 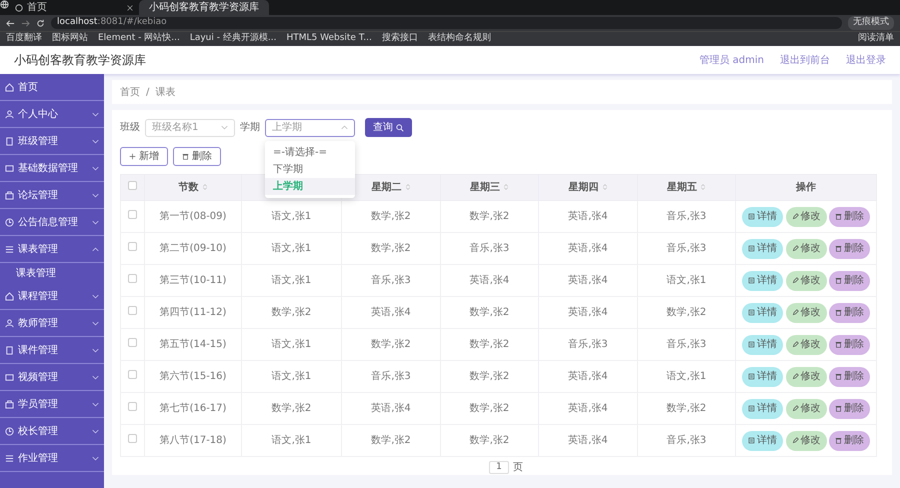 What do you see at coordinates (388, 127) in the screenshot?
I see `search-button: 查询` at bounding box center [388, 127].